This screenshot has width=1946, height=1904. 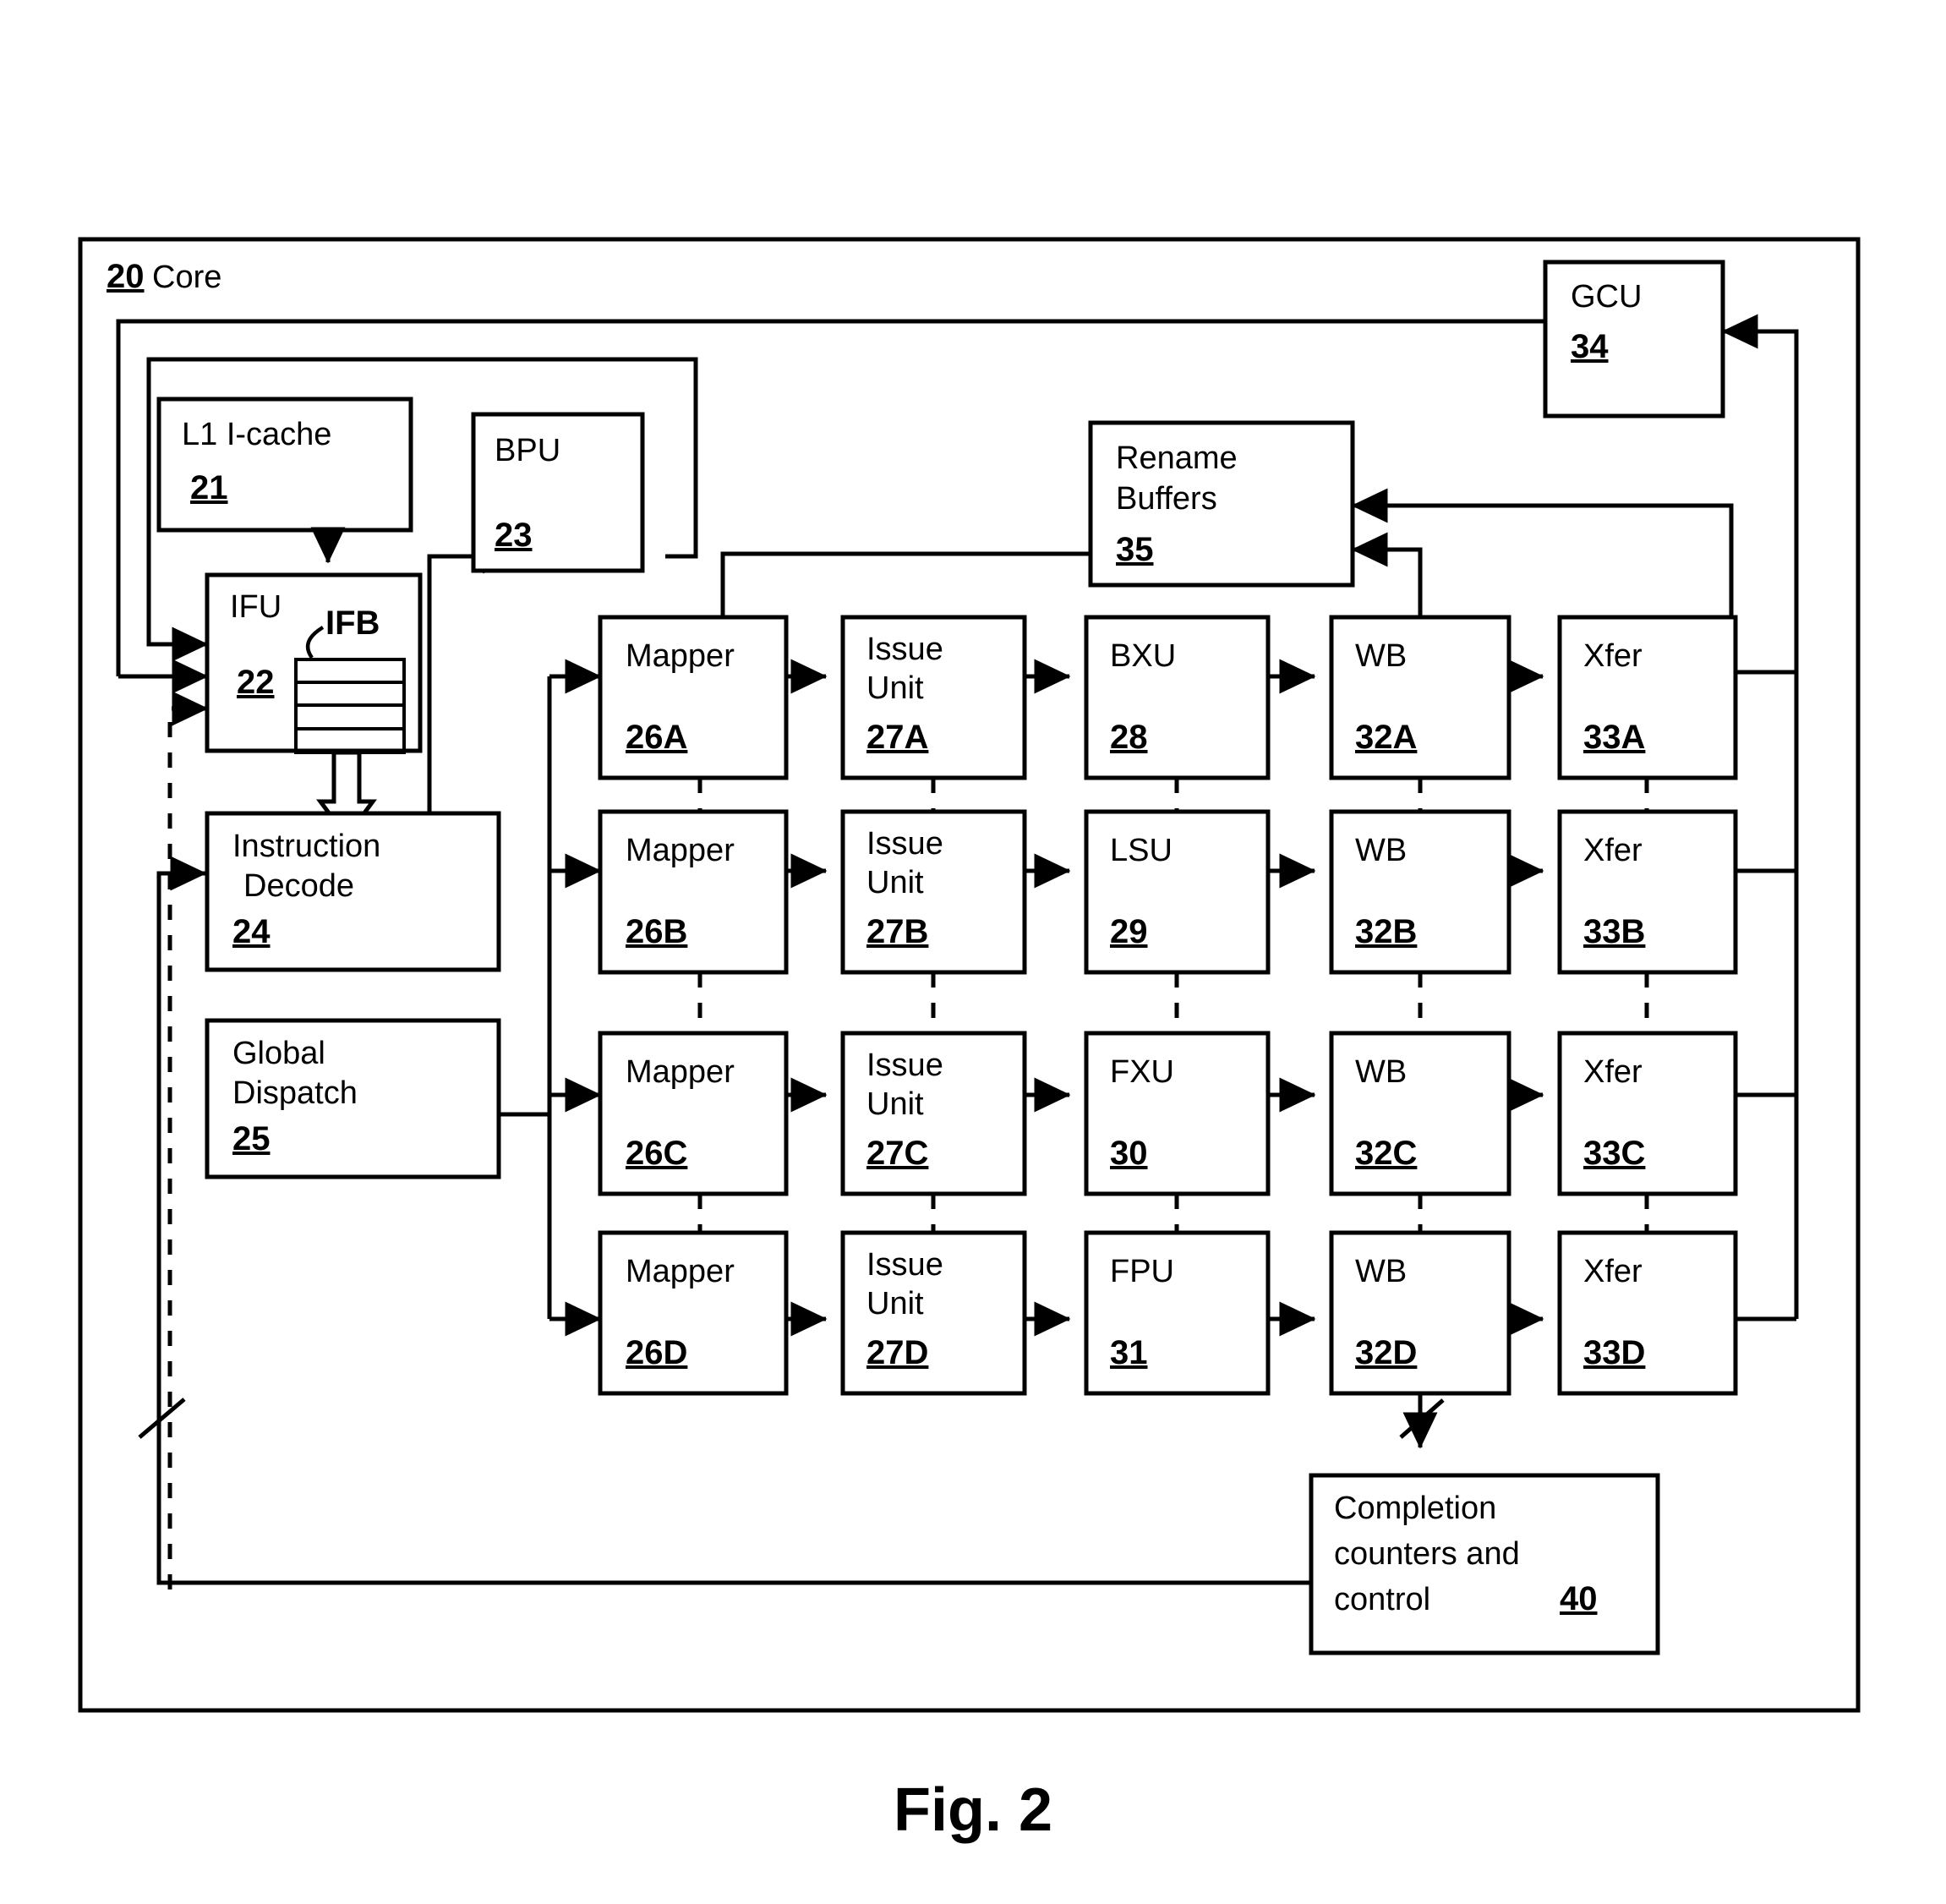 What do you see at coordinates (1614, 737) in the screenshot?
I see `xfer-33A-ref: 33A` at bounding box center [1614, 737].